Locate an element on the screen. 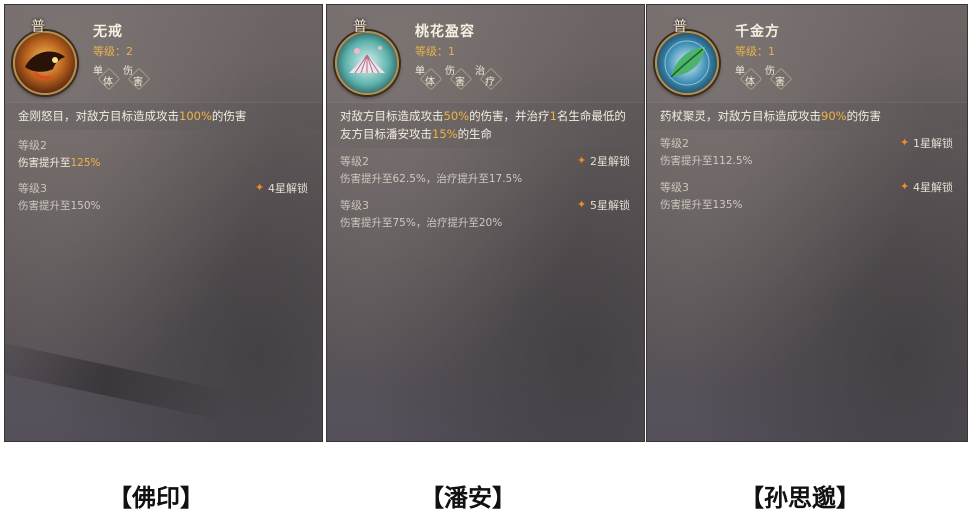 Image resolution: width=977 pixels, height=518 pixels. skill-level: 等级：2 is located at coordinates (113, 51).